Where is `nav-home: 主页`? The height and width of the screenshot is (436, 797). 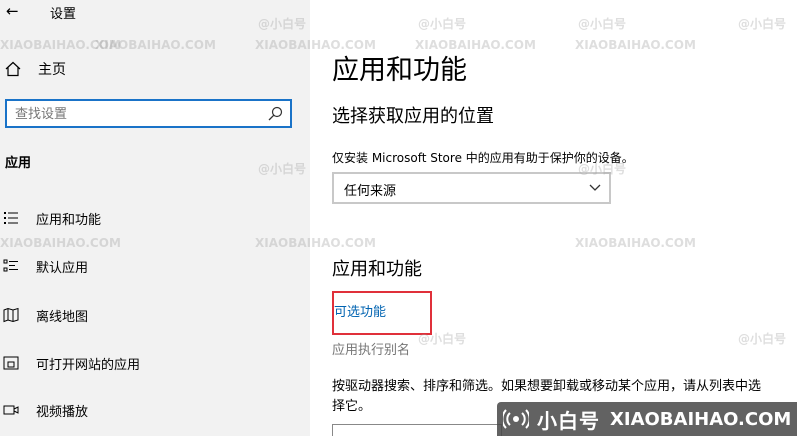
nav-home: 主页 is located at coordinates (35, 69).